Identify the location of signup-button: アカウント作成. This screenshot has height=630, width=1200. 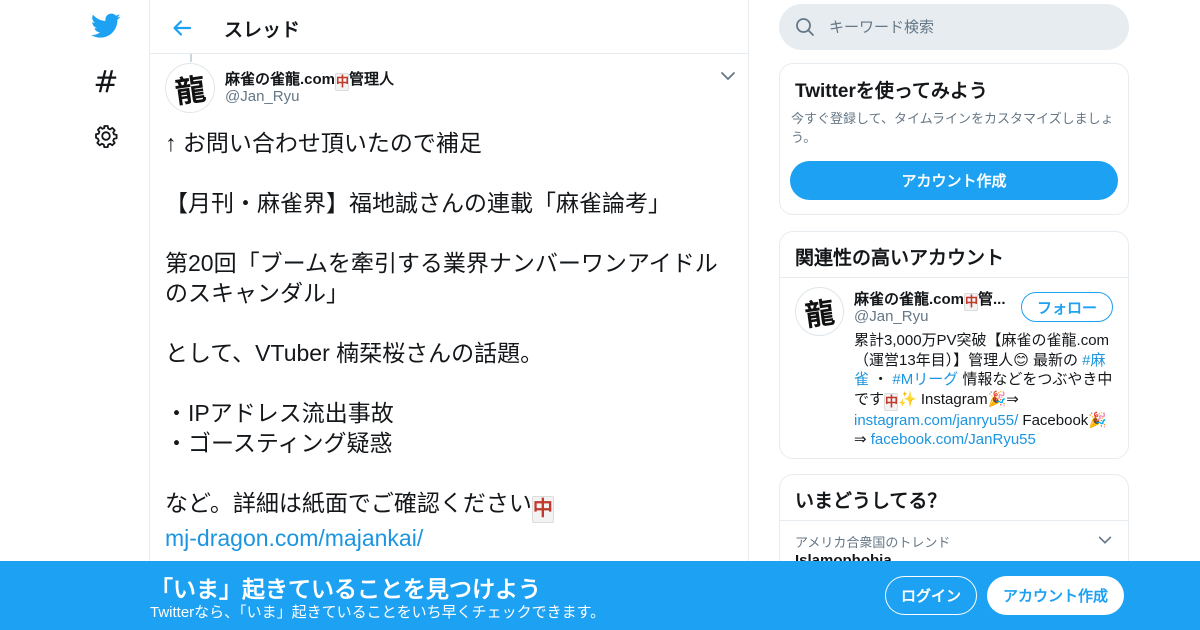
(1055, 595).